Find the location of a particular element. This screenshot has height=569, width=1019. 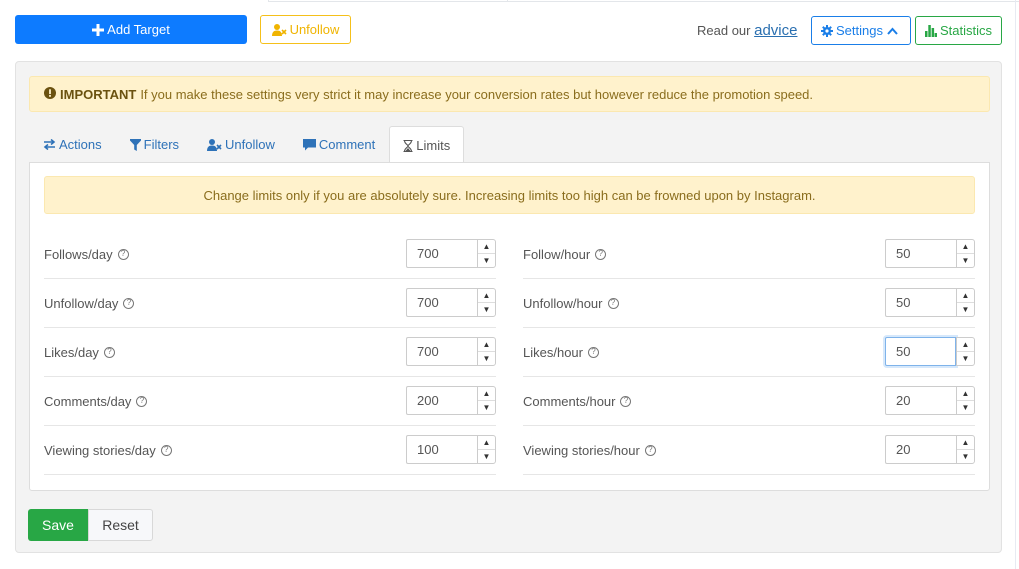

limit-label: Likes/hour? is located at coordinates (561, 352).